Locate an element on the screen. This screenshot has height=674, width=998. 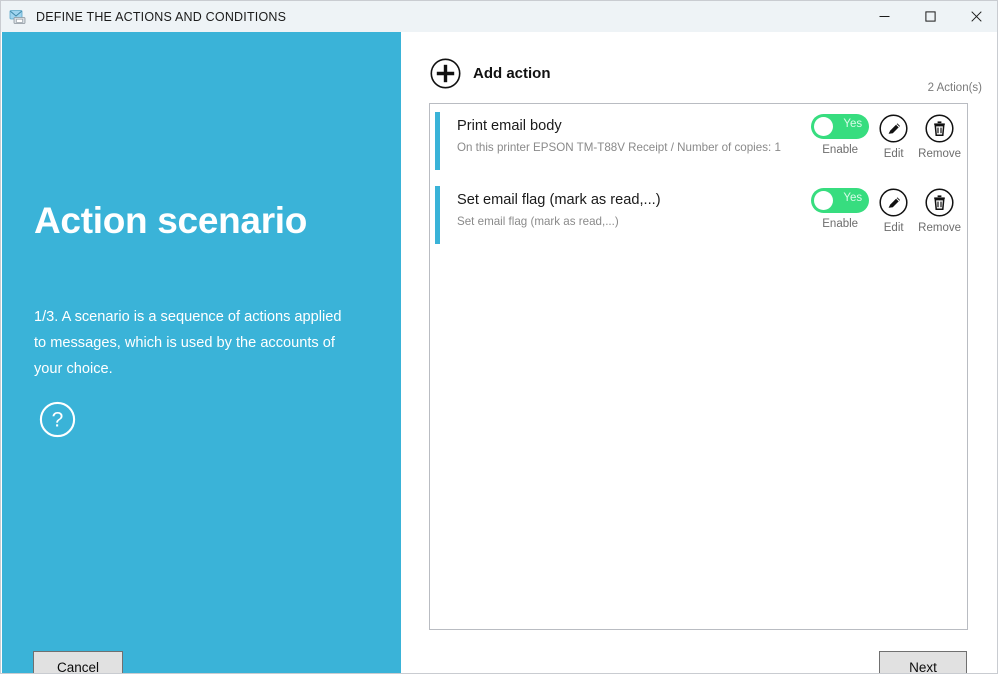
page-title: Action scenario is located at coordinates (171, 220).